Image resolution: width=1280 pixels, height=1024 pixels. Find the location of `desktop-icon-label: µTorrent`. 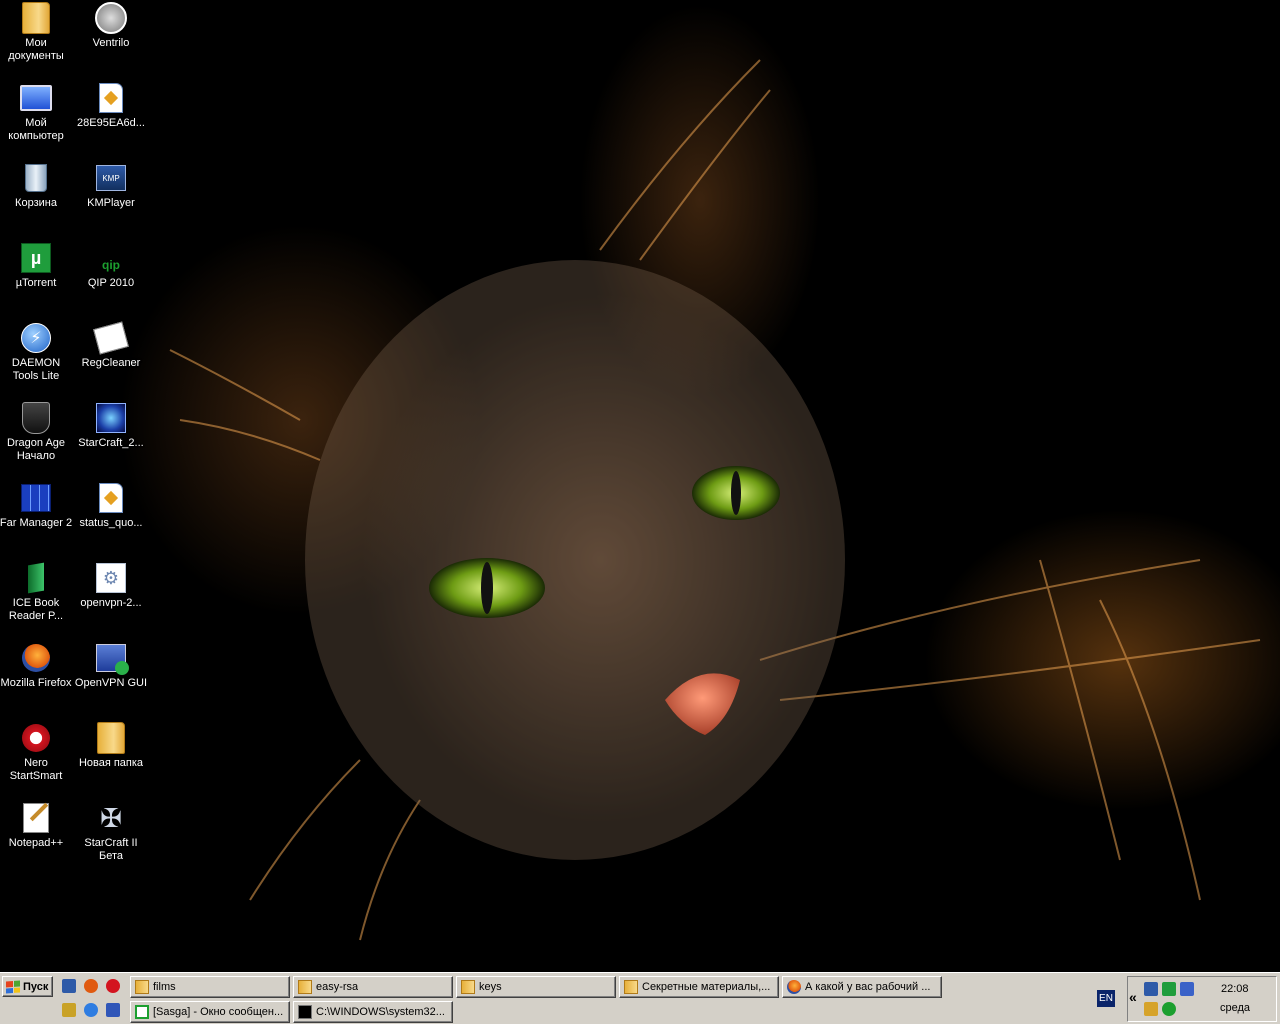

desktop-icon-label: µTorrent is located at coordinates (36, 283).